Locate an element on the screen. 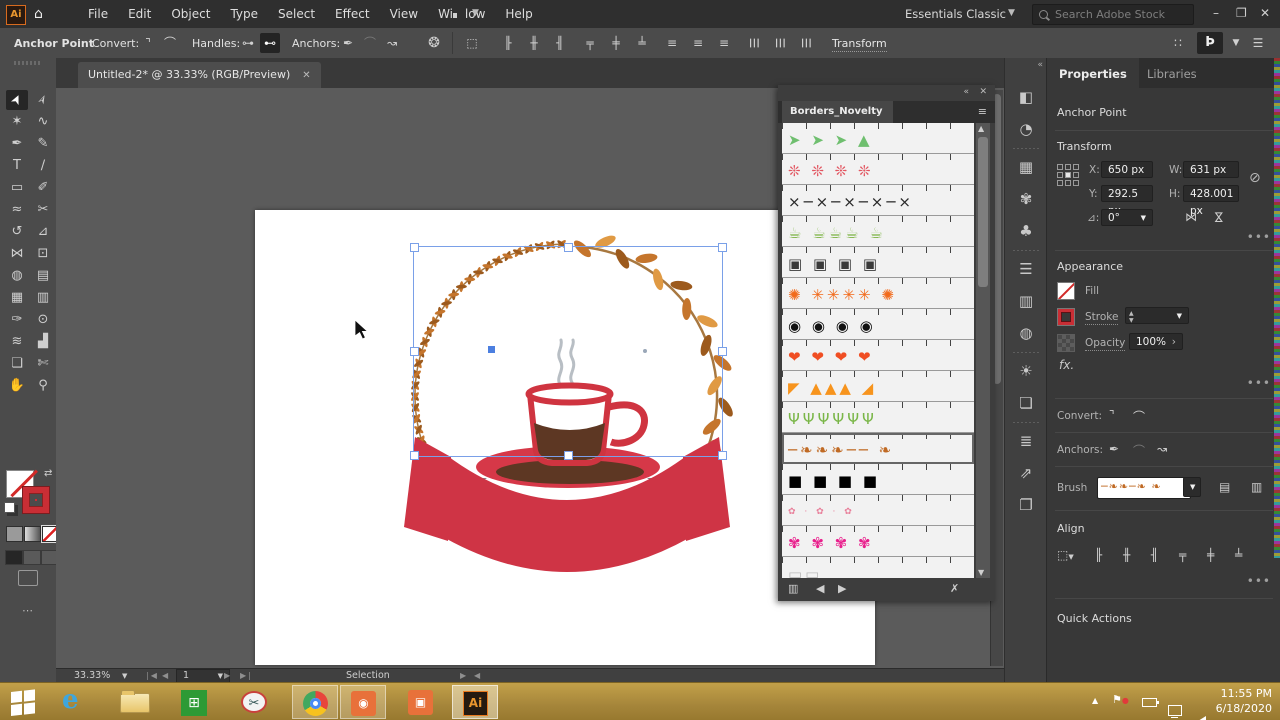  brush-row-party-garland: ◤ ▲▲▲ ◢ is located at coordinates (878, 386).